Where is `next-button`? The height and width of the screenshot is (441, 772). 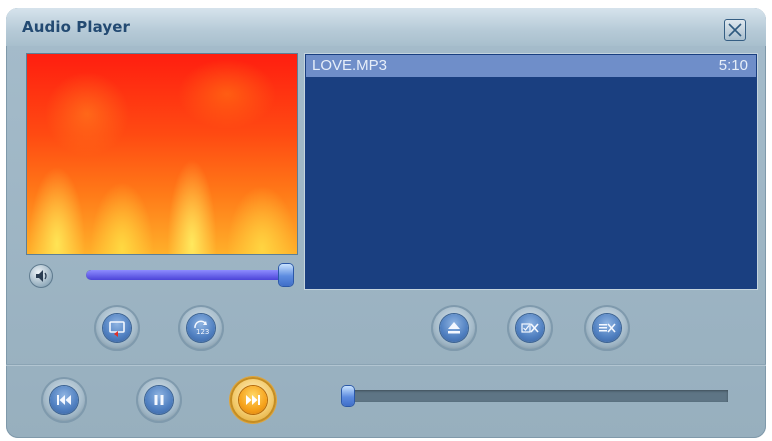
next-button is located at coordinates (253, 400).